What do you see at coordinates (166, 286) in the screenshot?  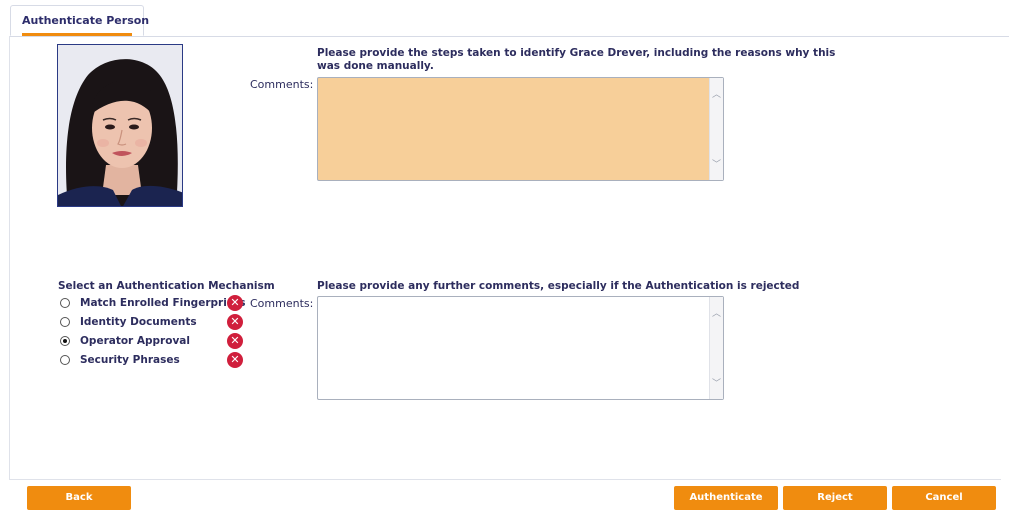 I see `mechanism-title: Select an Authentication Mechanism` at bounding box center [166, 286].